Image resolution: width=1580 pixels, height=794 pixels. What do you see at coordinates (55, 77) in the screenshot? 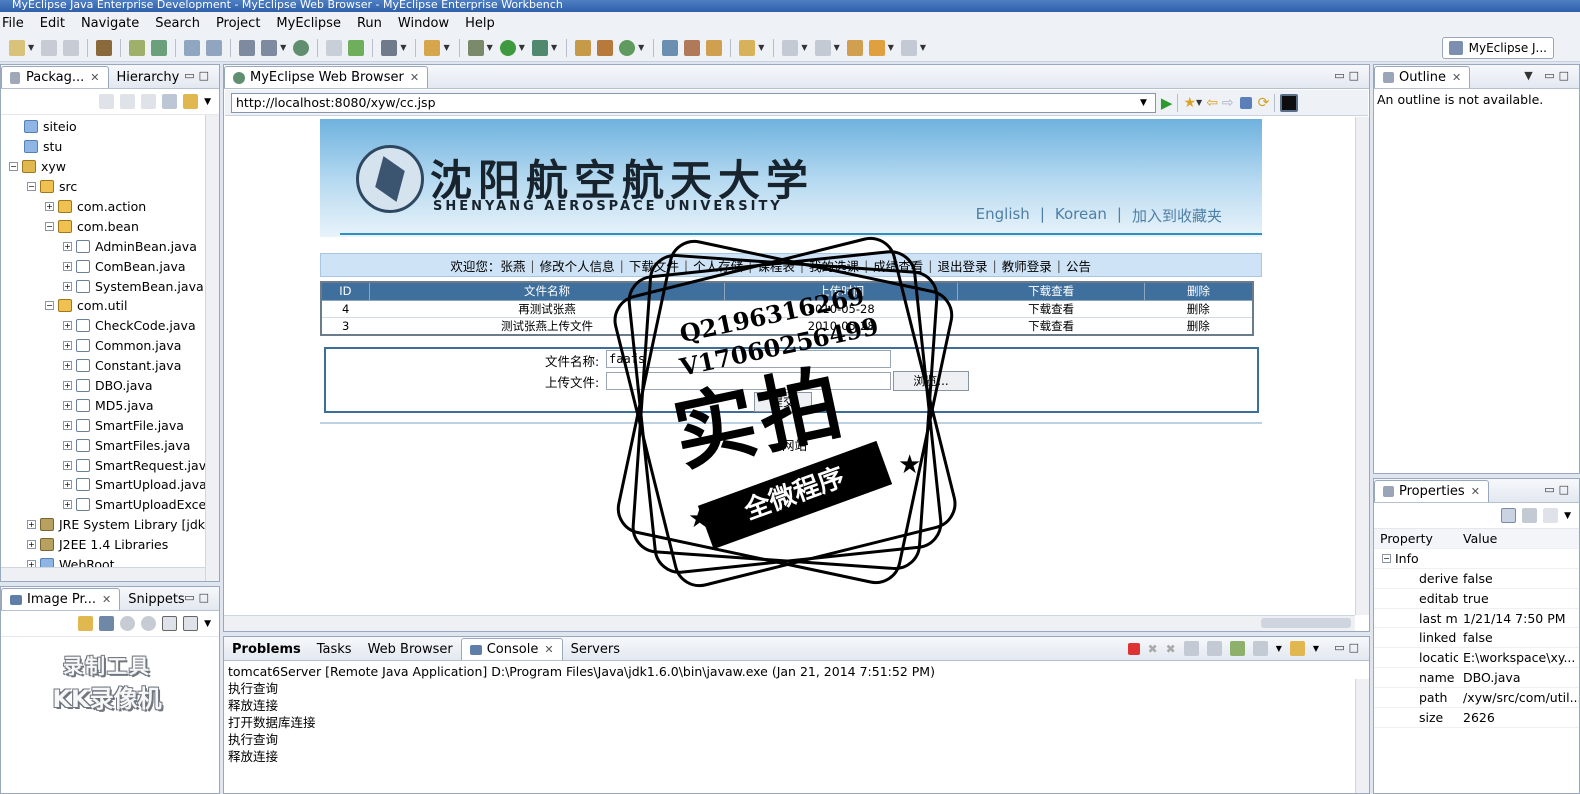
I see `tab-package-explorer: Packag... ✕` at bounding box center [55, 77].